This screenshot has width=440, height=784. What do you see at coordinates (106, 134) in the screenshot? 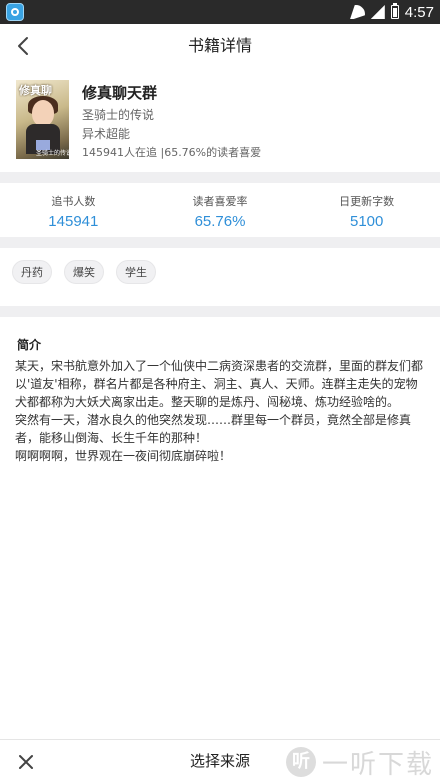
I see `book-genre: 异术超能` at bounding box center [106, 134].